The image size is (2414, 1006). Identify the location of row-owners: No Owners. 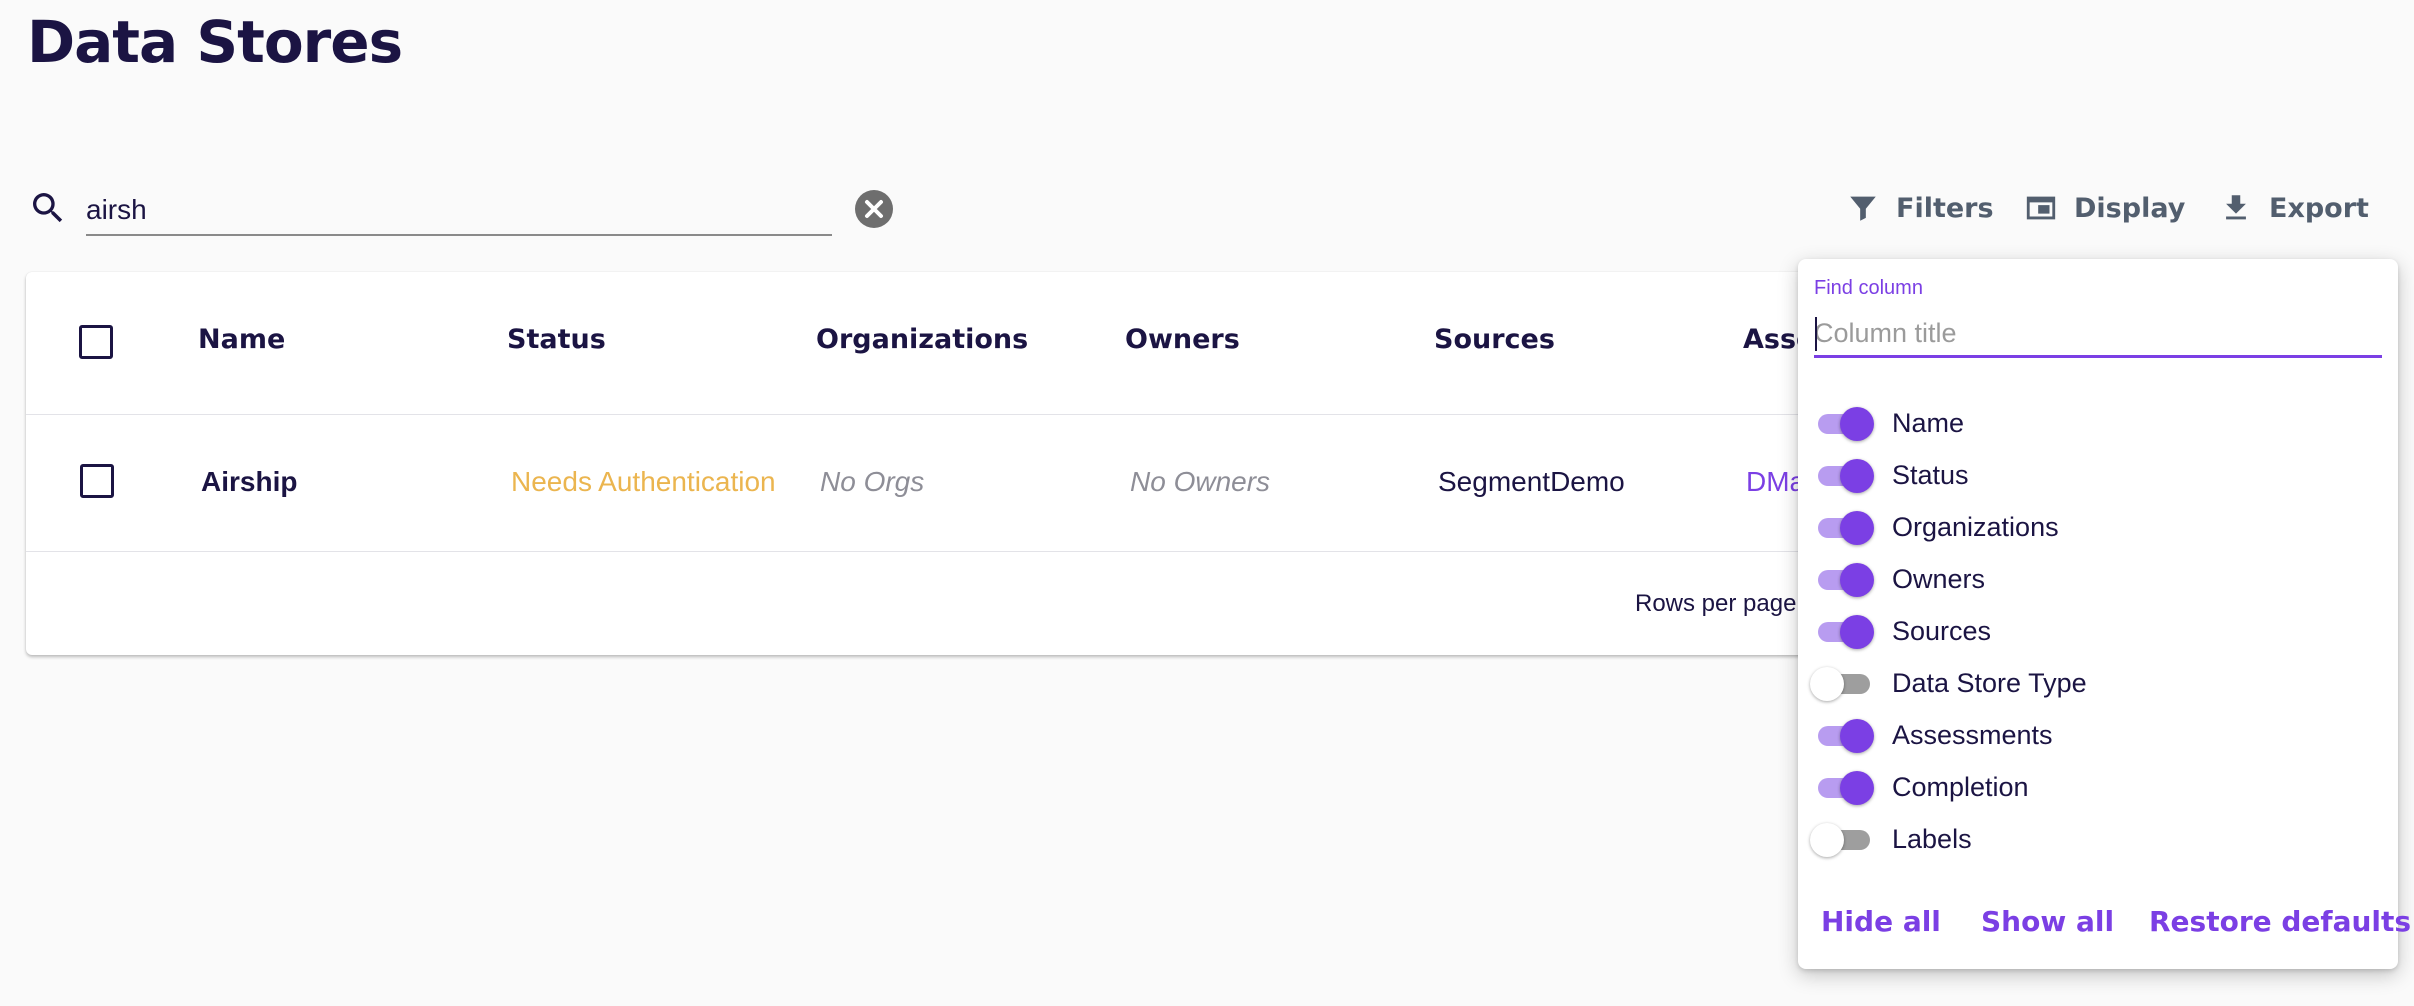
(1200, 481).